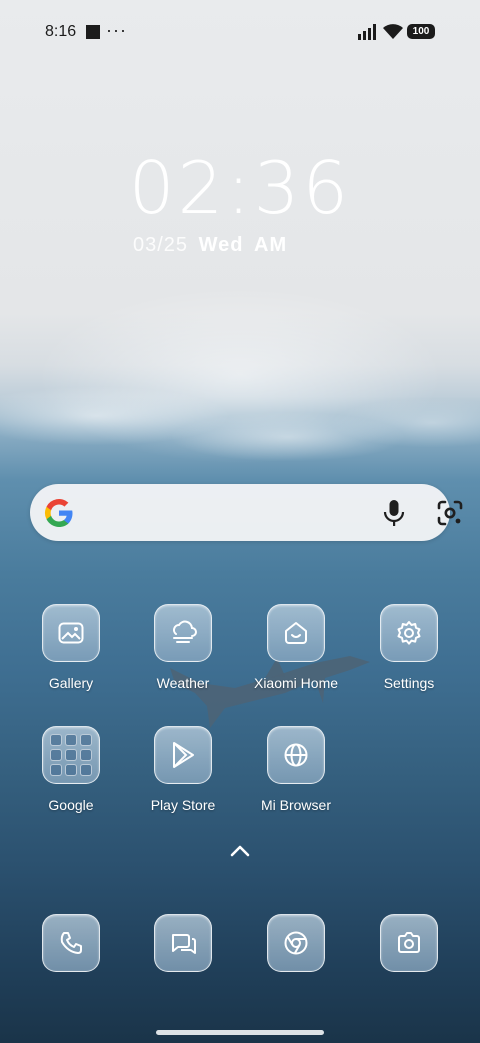  What do you see at coordinates (61, 31) in the screenshot?
I see `status-time: 8:16` at bounding box center [61, 31].